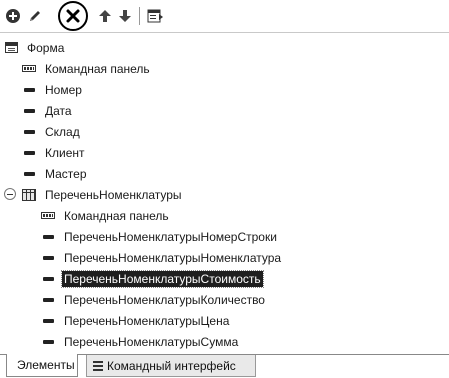 Image resolution: width=449 pixels, height=378 pixels. What do you see at coordinates (173, 257) in the screenshot?
I see `tree-item-label: ПереченьНоменклатурыНоменклатура` at bounding box center [173, 257].